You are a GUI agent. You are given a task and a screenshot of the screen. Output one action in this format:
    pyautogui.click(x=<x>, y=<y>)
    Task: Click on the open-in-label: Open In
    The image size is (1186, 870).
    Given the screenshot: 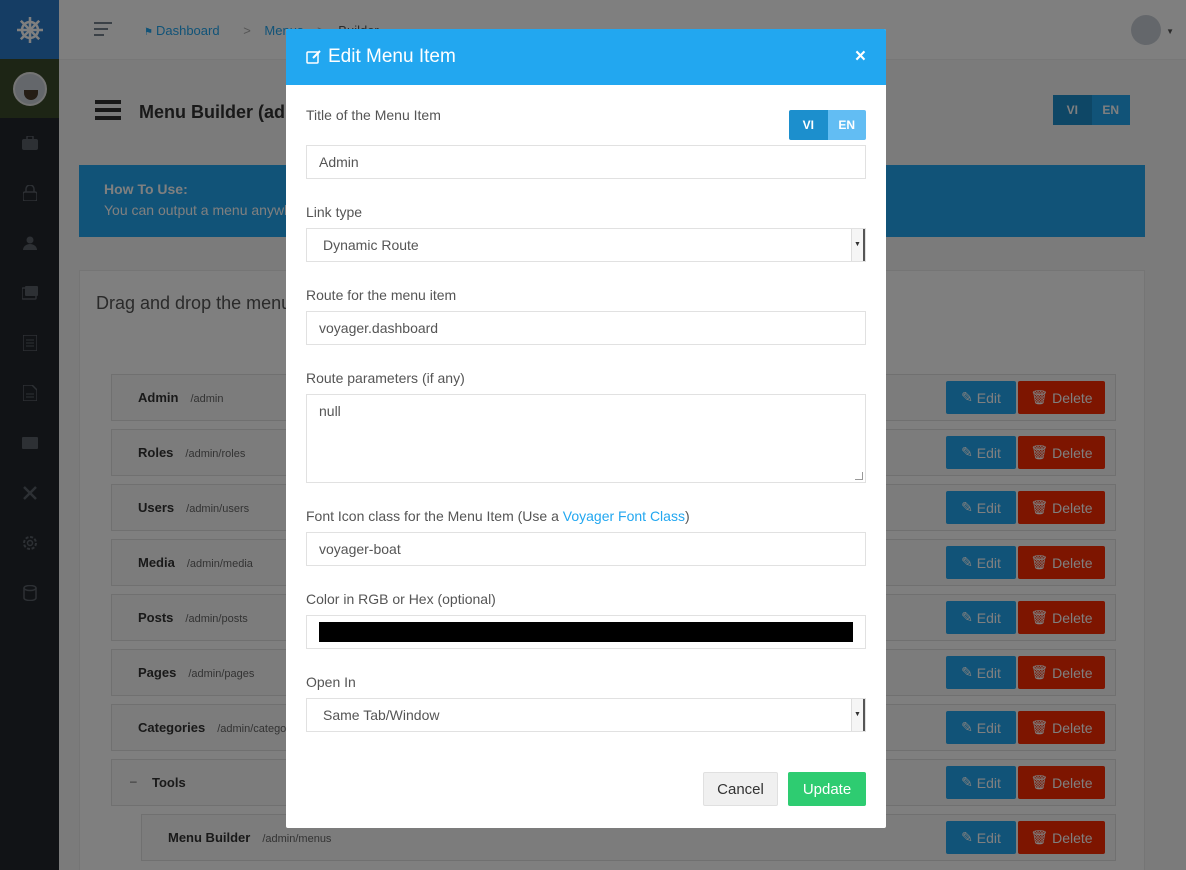 What is the action you would take?
    pyautogui.click(x=331, y=682)
    